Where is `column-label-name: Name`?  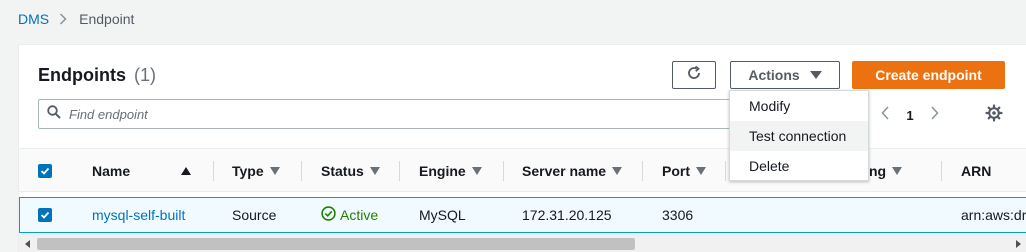
column-label-name: Name is located at coordinates (111, 171).